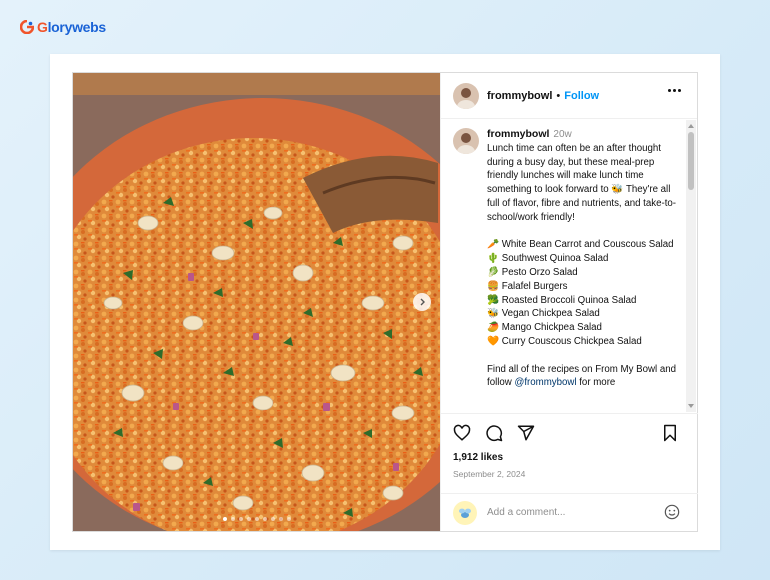 The height and width of the screenshot is (580, 770). I want to click on caption-time: 20w, so click(562, 134).